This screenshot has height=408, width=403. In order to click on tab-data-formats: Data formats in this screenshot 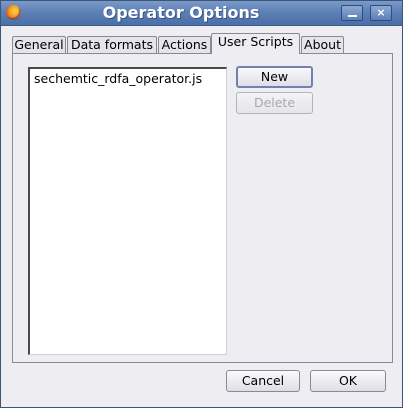, I will do `click(112, 44)`.